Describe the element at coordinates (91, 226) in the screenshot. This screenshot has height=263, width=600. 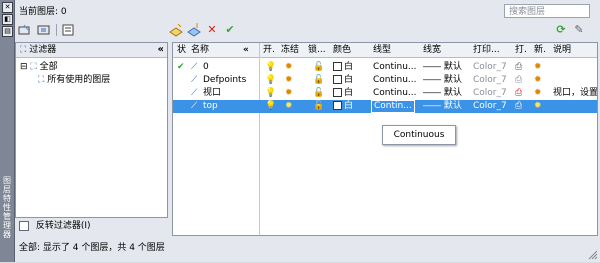
I see `invert-filter-row: 反转过滤器(I)` at that location.